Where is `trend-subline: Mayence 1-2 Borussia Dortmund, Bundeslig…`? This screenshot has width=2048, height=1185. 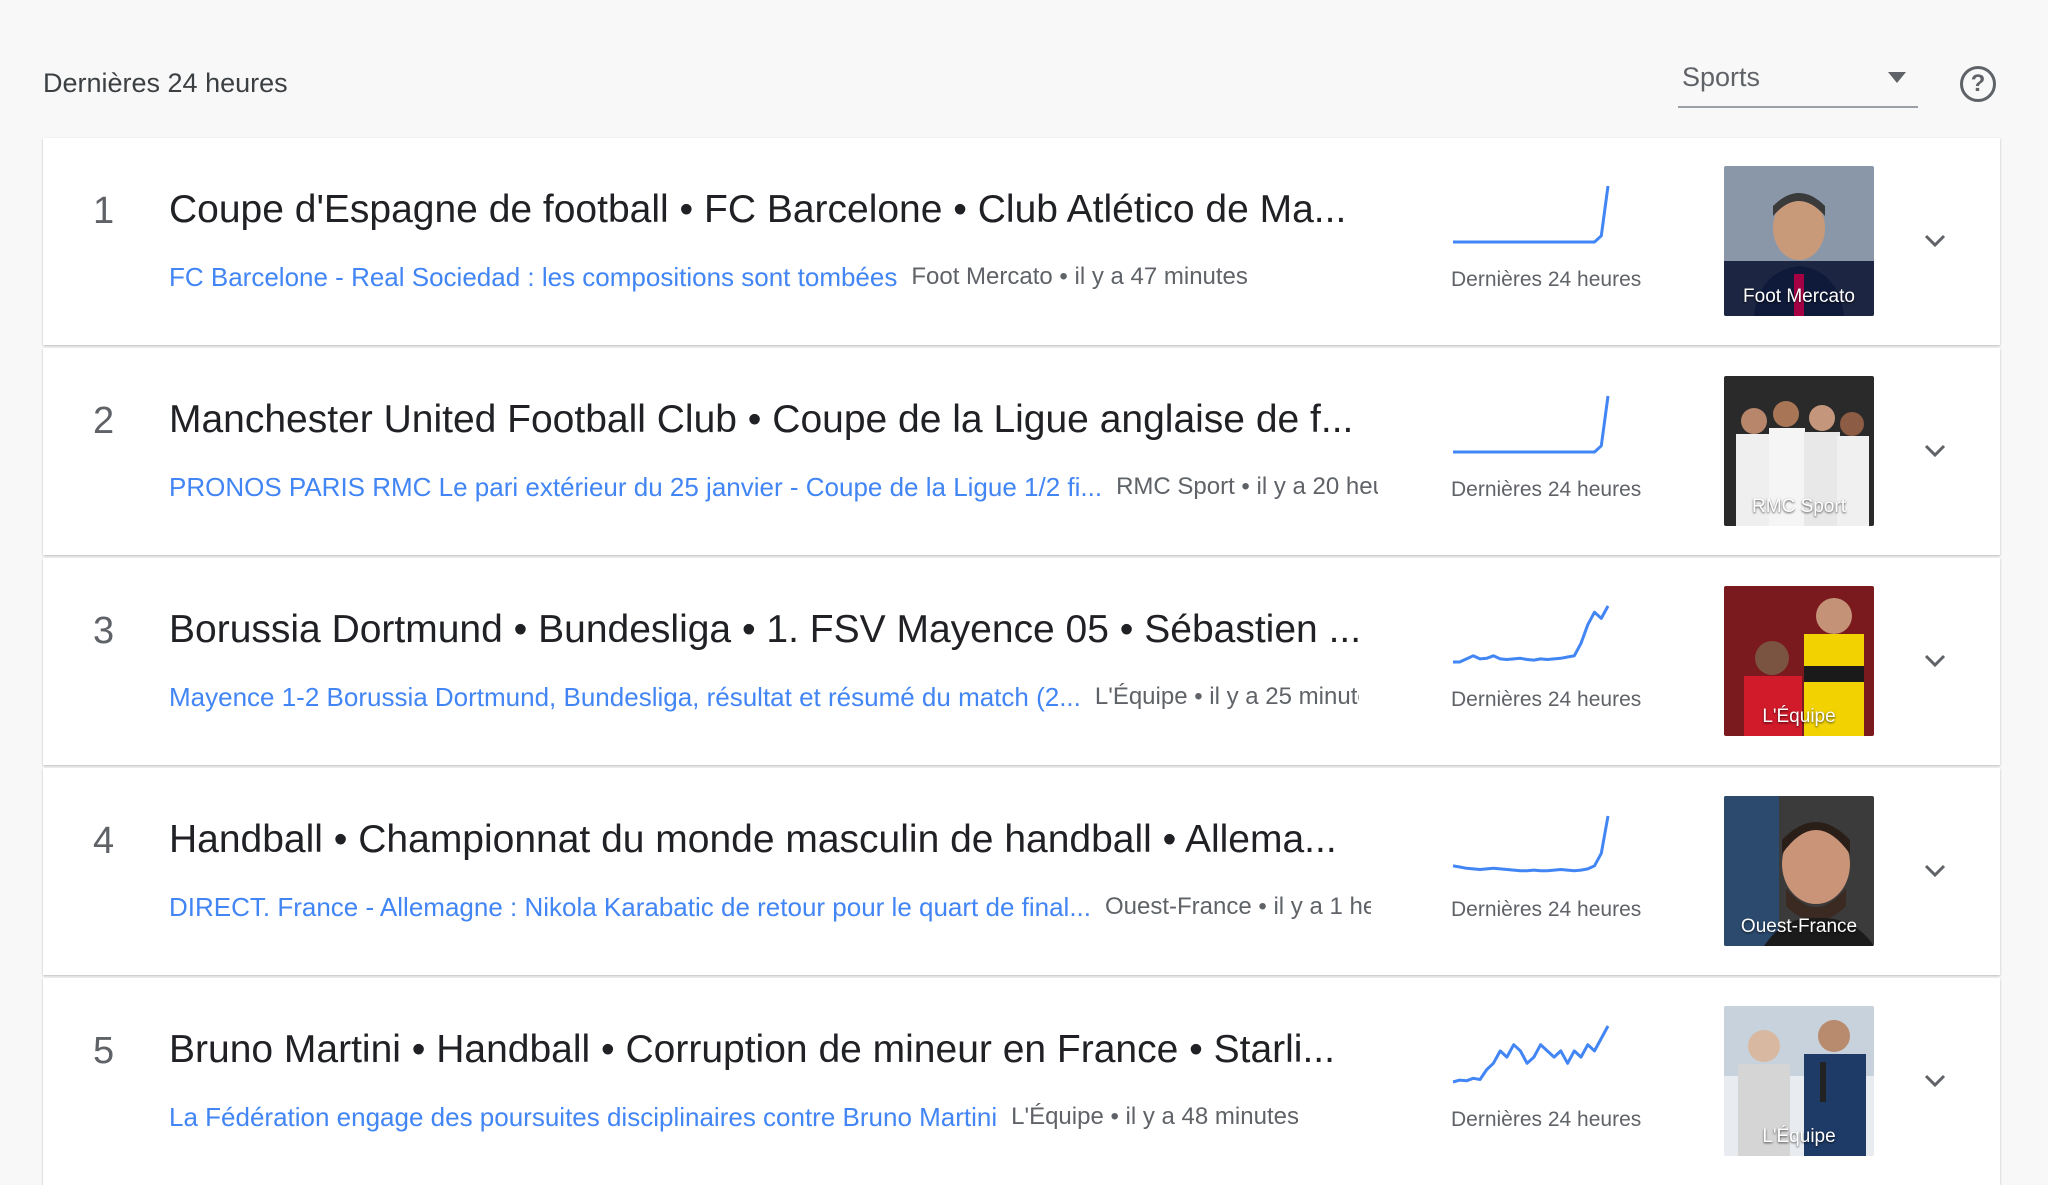 trend-subline: Mayence 1-2 Borussia Dortmund, Bundeslig… is located at coordinates (819, 700).